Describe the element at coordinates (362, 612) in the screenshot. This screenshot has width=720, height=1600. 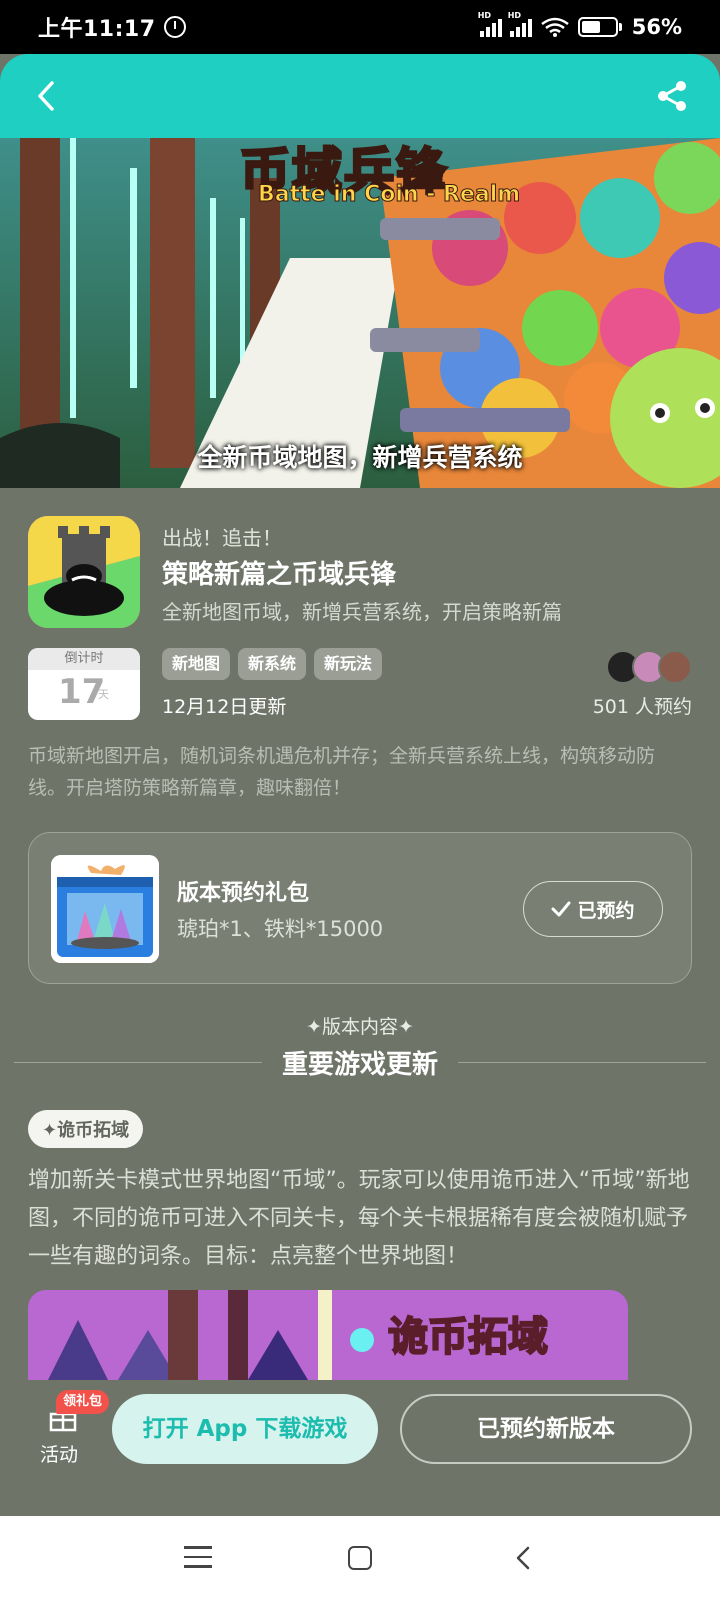
I see `game-description: 全新地图币域，新增兵营系统，开启策略新篇` at that location.